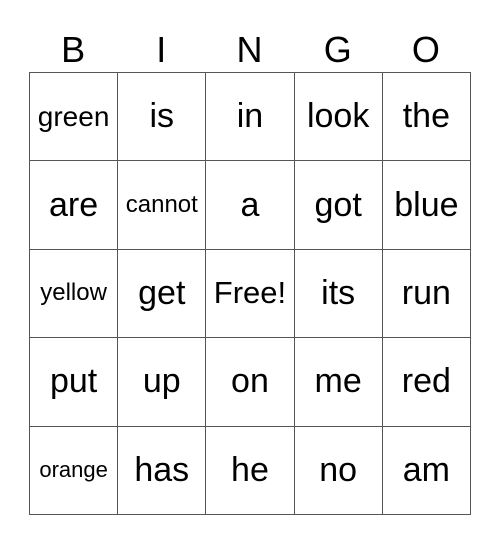 This screenshot has height=544, width=500. I want to click on bingo-cell: look, so click(338, 116).